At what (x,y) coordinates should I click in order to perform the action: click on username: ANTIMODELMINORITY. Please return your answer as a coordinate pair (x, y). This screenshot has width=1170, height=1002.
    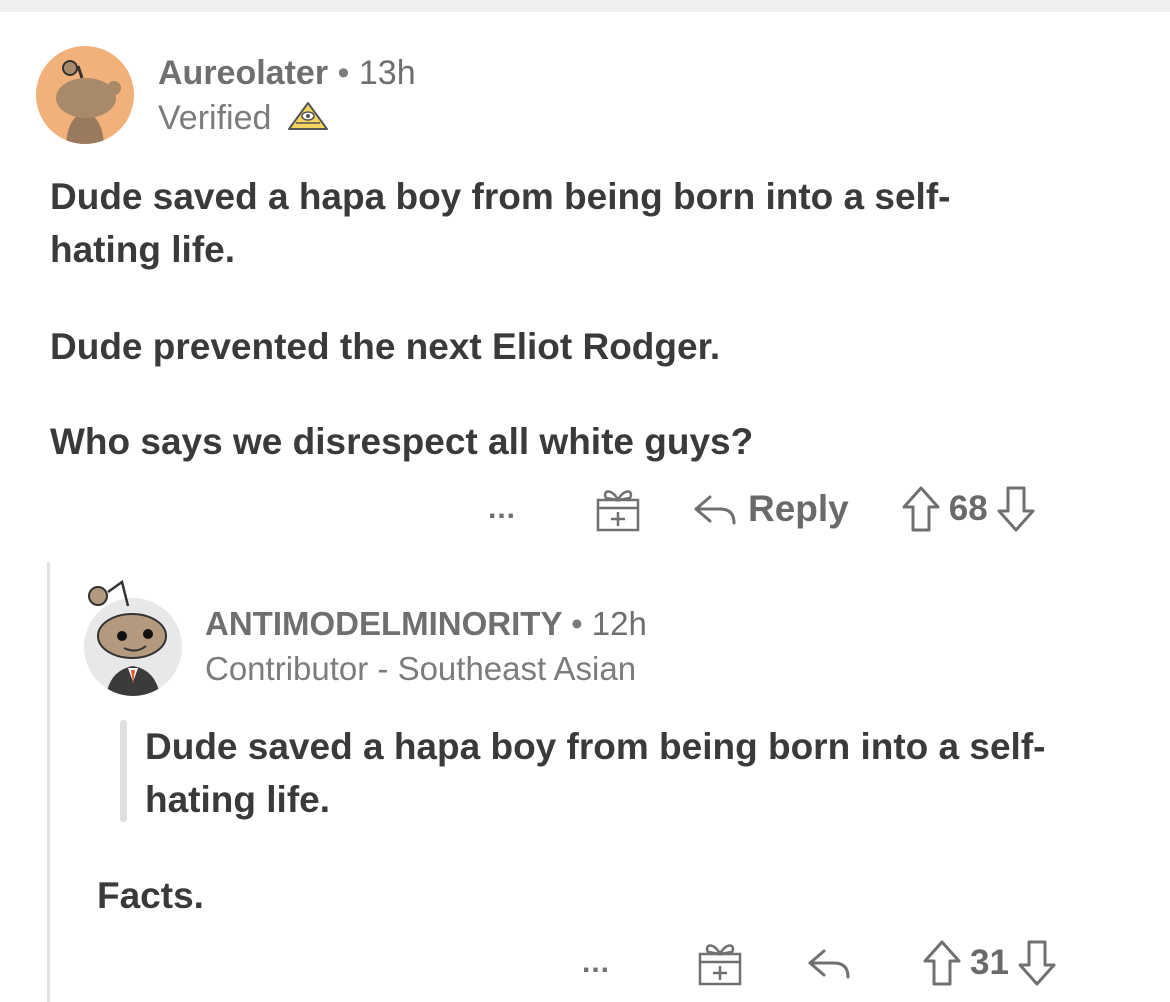
    Looking at the image, I should click on (383, 623).